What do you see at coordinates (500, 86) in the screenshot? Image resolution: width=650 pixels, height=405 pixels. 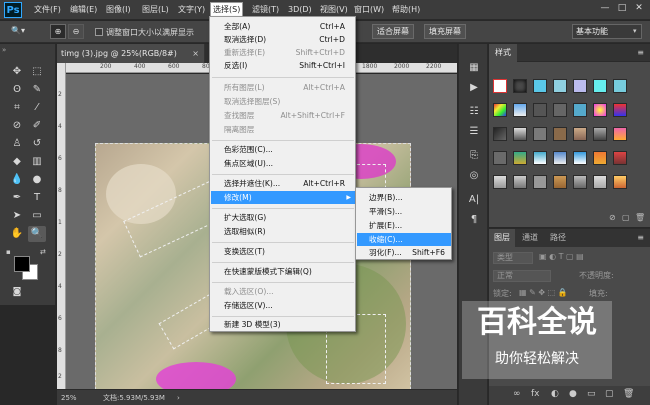 I see `style-swatch-none` at bounding box center [500, 86].